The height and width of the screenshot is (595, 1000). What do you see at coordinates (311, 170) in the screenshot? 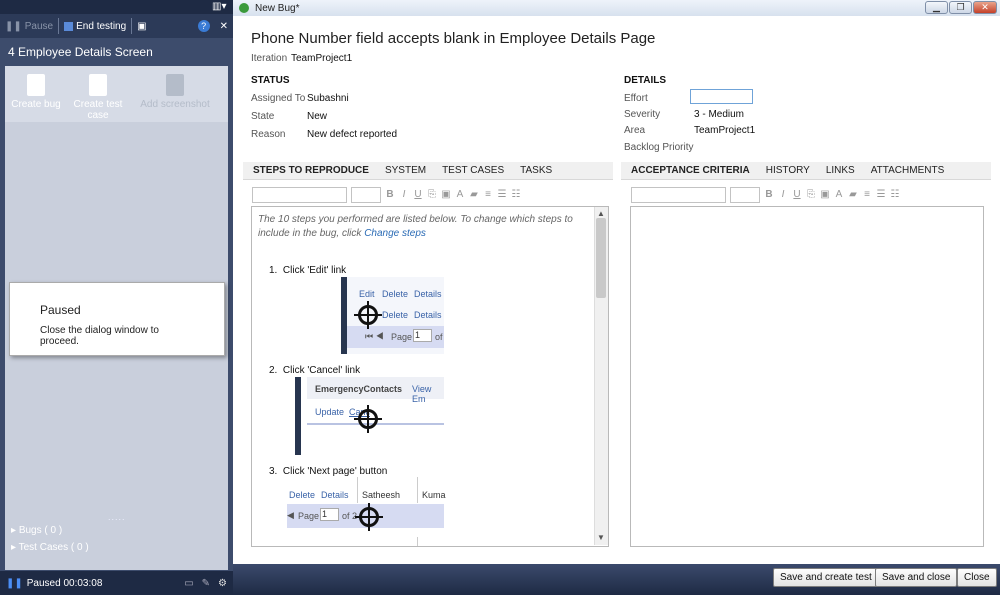
I see `tab-steps-to-reproduce: STEPS TO REPRODUCE` at bounding box center [311, 170].